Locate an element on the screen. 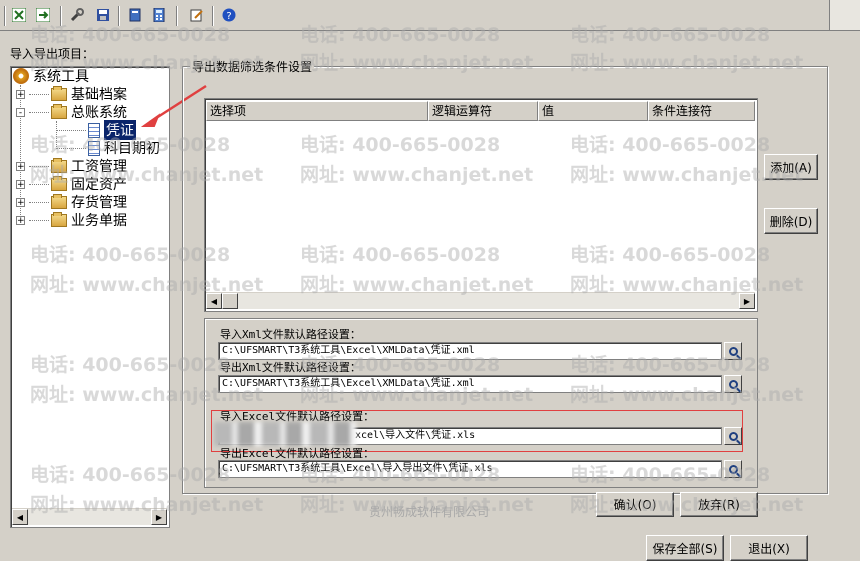  tree-item-label: 工资管理 is located at coordinates (99, 167).